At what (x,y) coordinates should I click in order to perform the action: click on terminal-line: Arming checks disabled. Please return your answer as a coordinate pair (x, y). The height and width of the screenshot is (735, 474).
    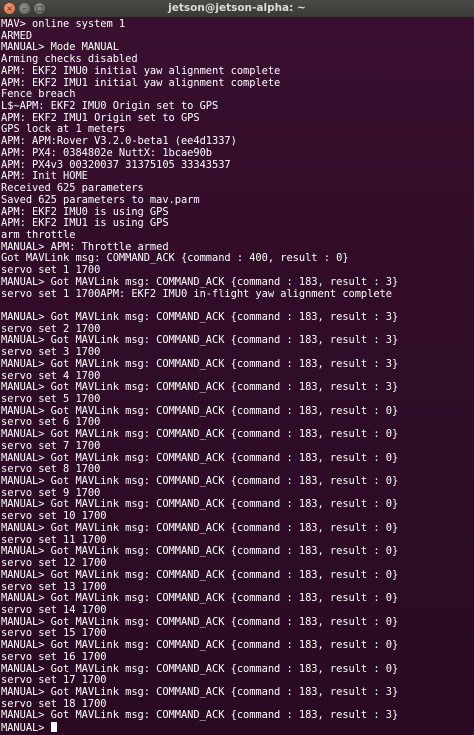
    Looking at the image, I should click on (69, 60).